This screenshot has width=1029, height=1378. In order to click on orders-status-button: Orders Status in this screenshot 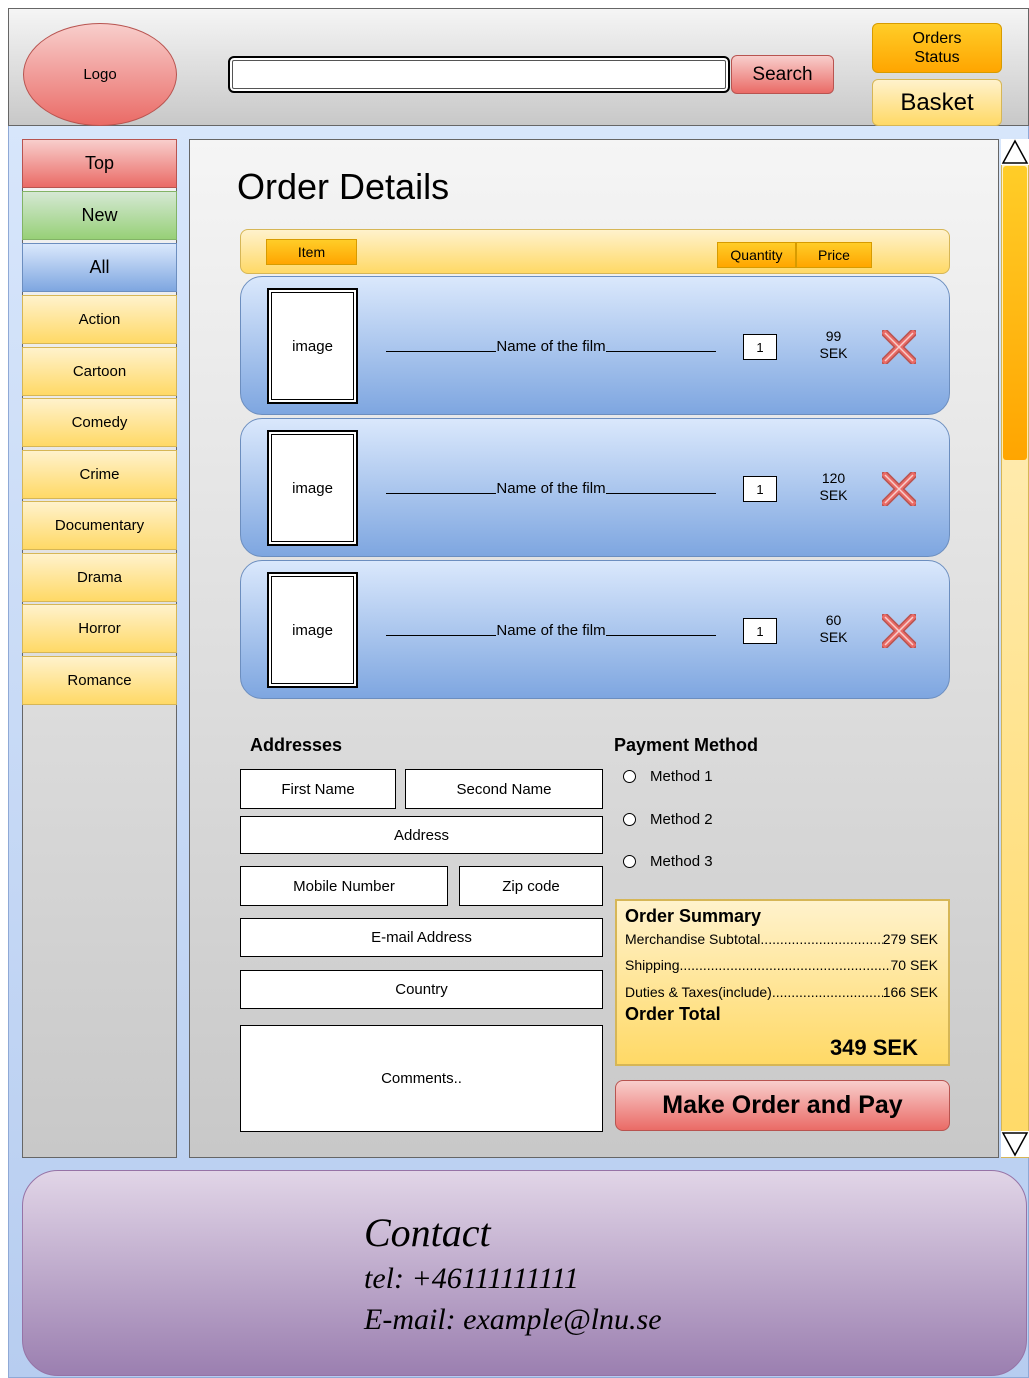, I will do `click(937, 48)`.